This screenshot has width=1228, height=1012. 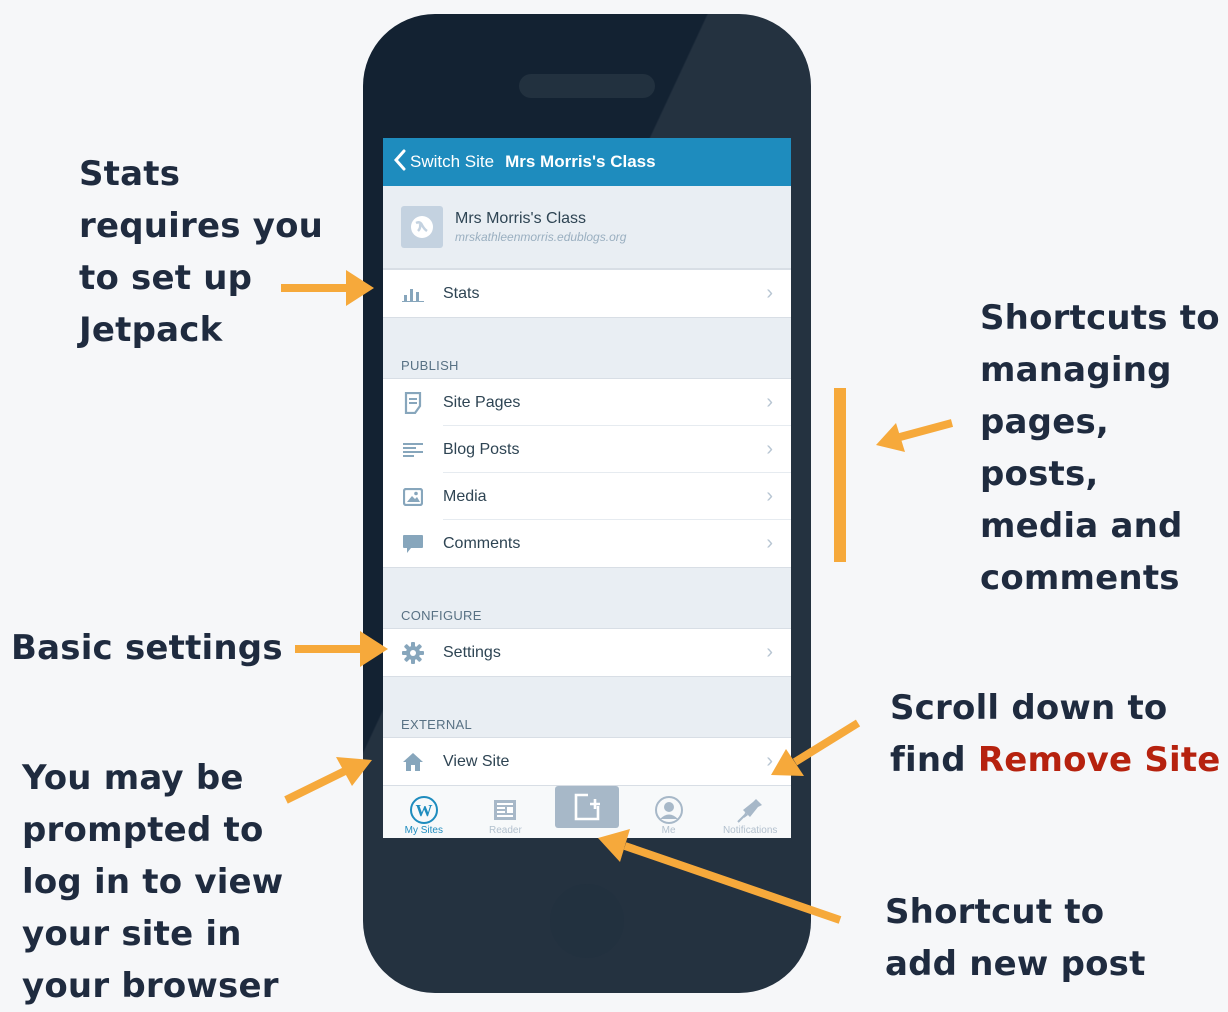 I want to click on arrow-view-site, so click(x=328, y=780).